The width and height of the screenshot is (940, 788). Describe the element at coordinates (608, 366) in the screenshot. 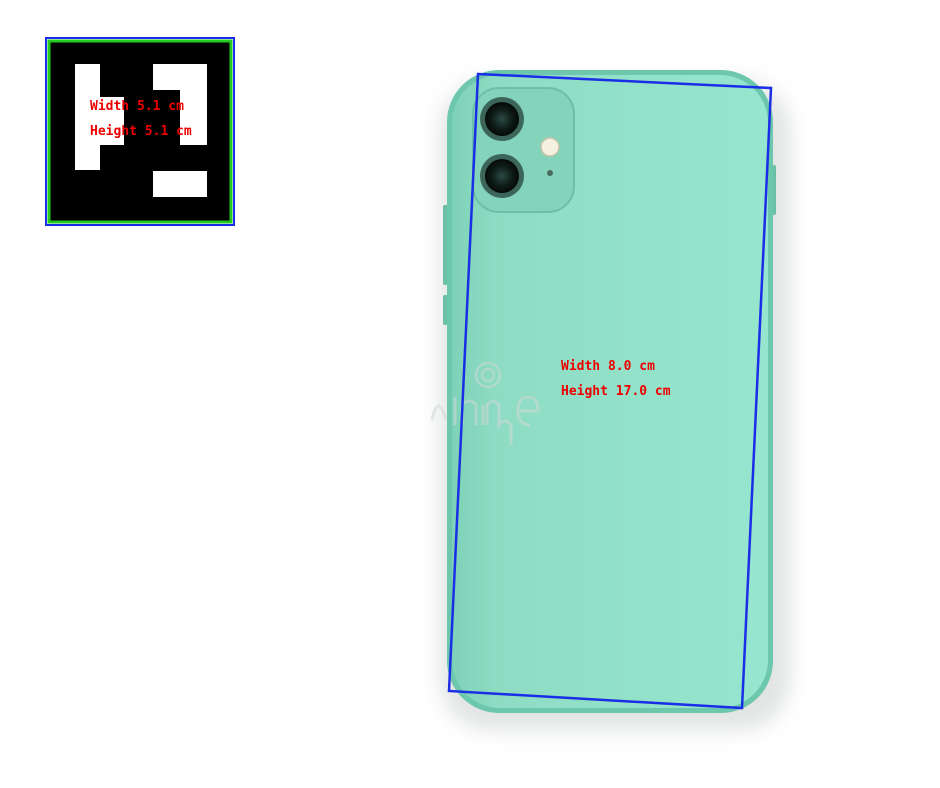

I see `phone-width-label: Width 8.0 cm` at that location.